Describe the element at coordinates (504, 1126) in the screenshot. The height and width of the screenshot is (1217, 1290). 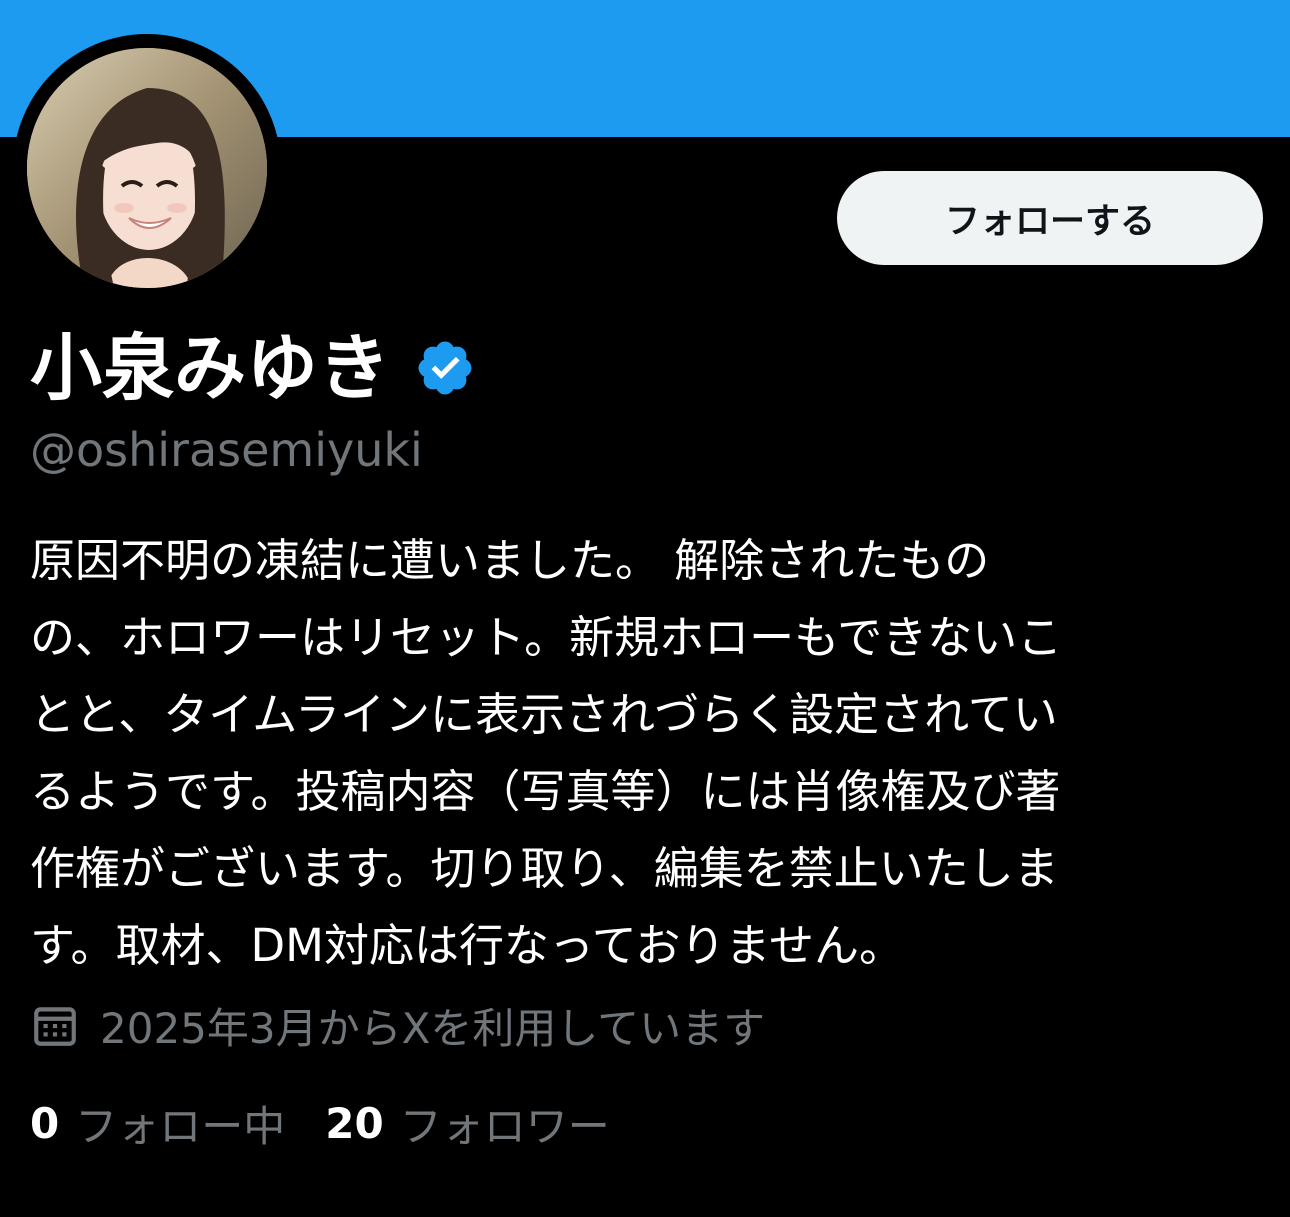
I see `followers-label: フォロワー` at that location.